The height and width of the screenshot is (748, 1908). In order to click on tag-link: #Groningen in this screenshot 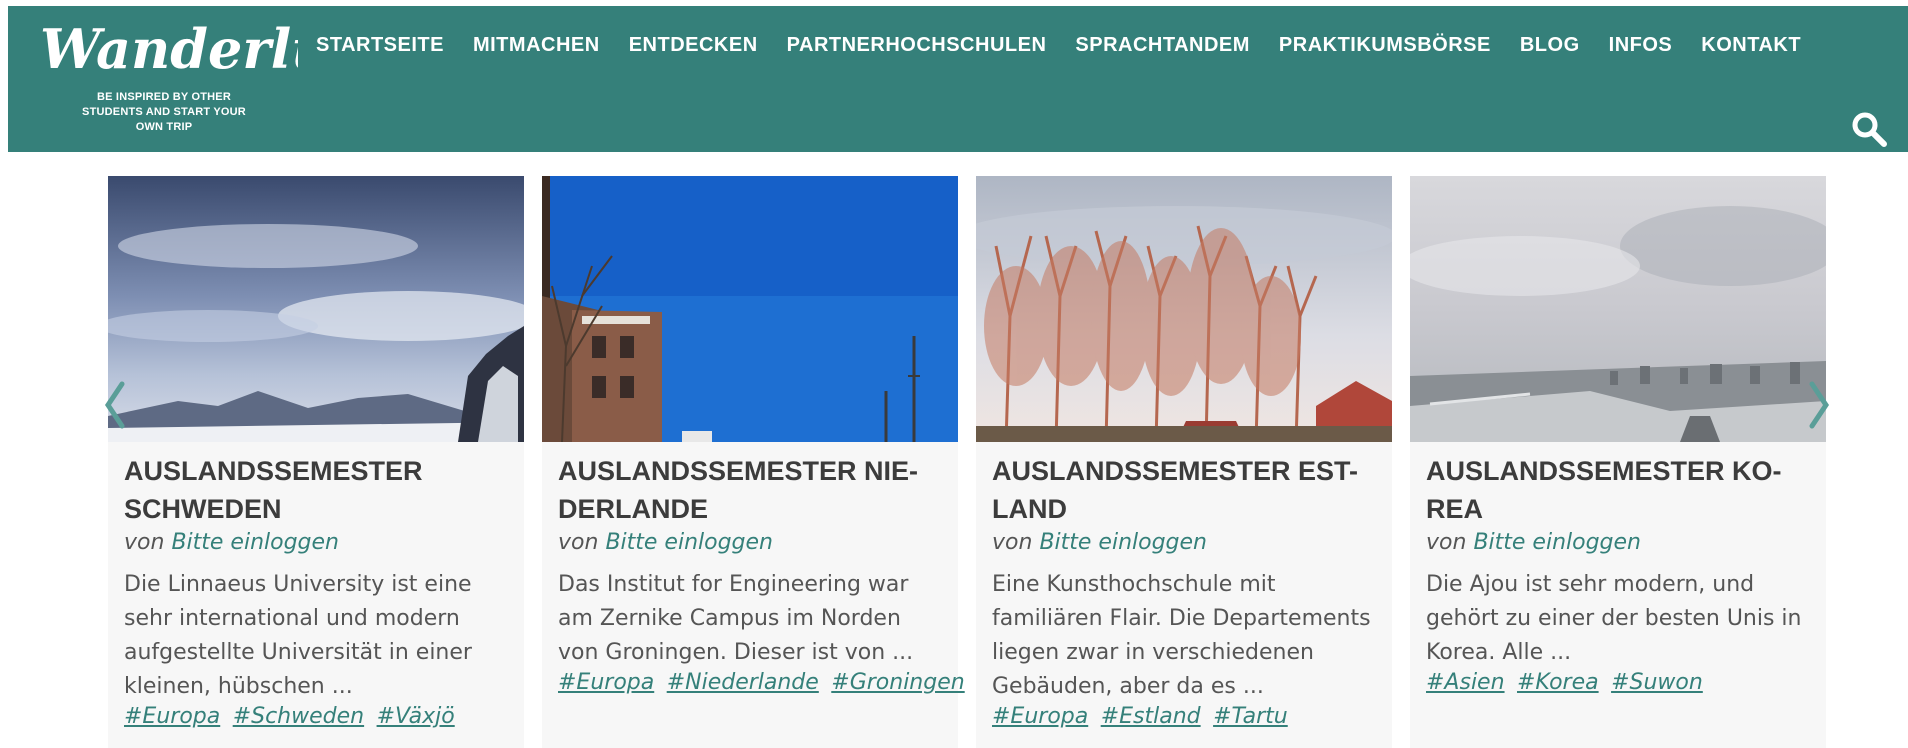, I will do `click(897, 682)`.